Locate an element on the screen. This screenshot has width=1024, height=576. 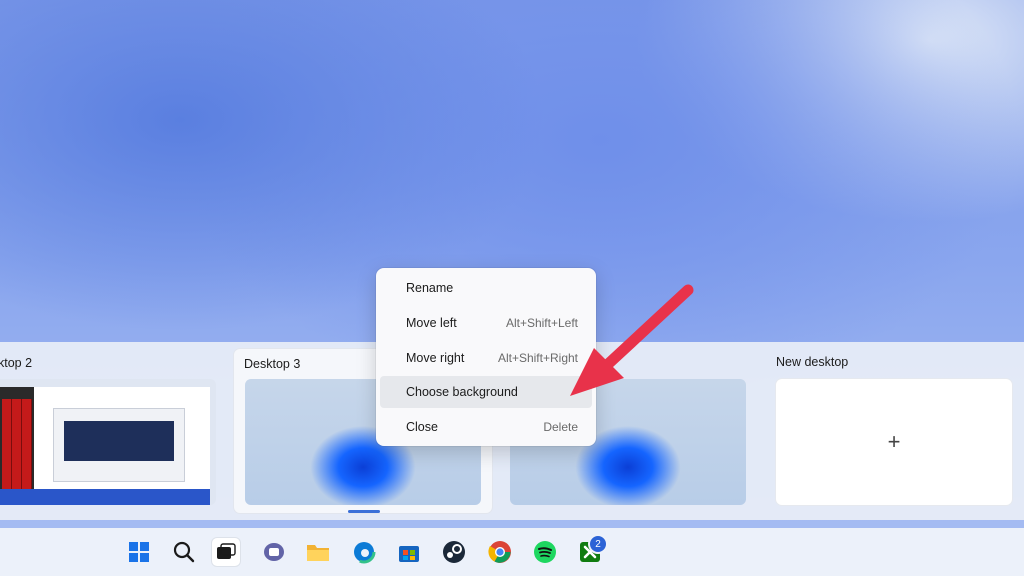
microsoft-store-icon is located at coordinates (409, 552).